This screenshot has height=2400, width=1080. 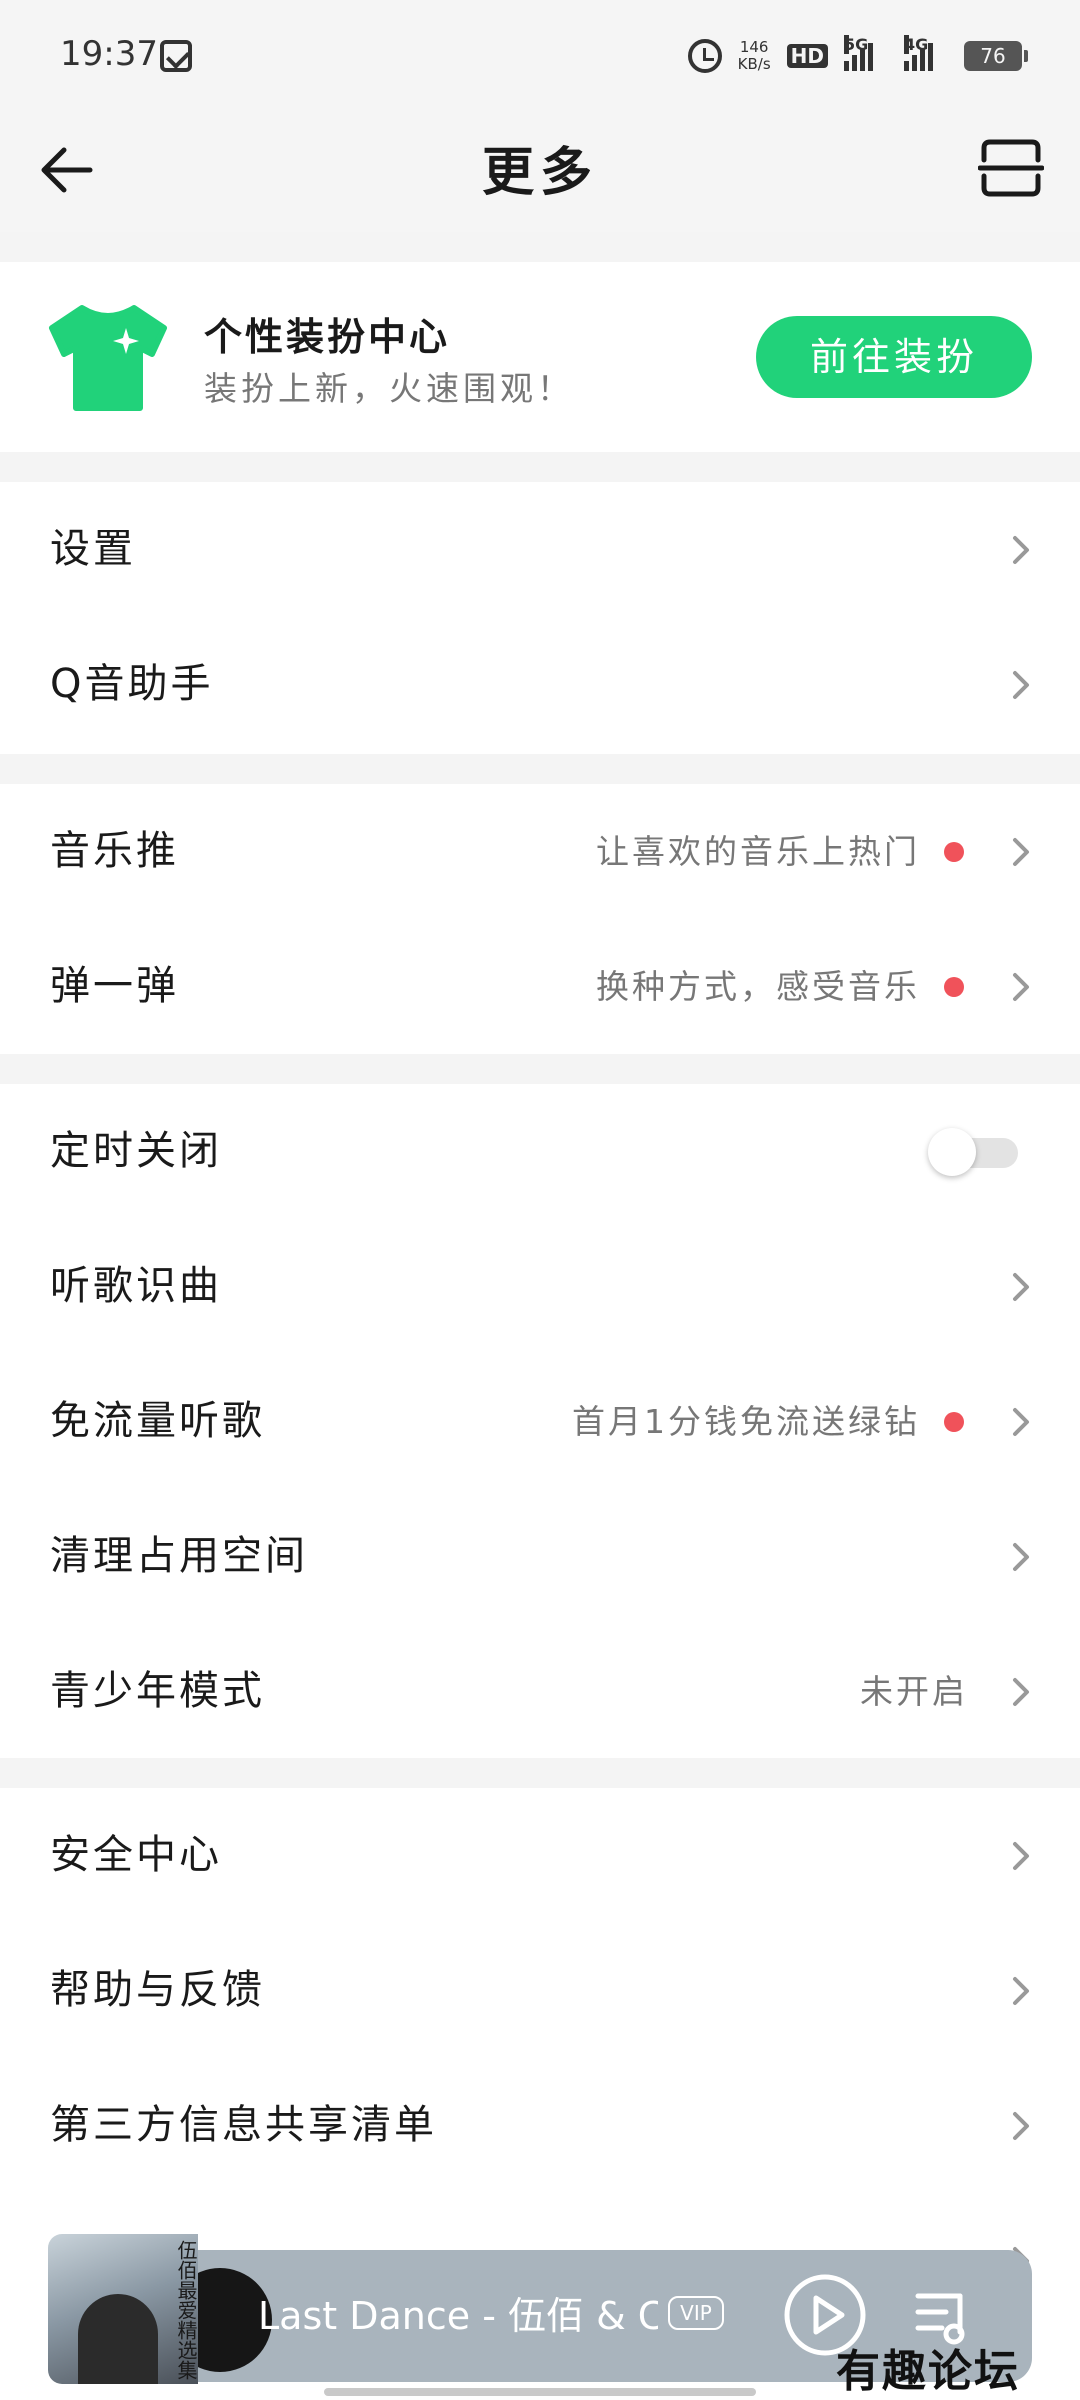 What do you see at coordinates (118, 2339) in the screenshot?
I see `album-artist-image` at bounding box center [118, 2339].